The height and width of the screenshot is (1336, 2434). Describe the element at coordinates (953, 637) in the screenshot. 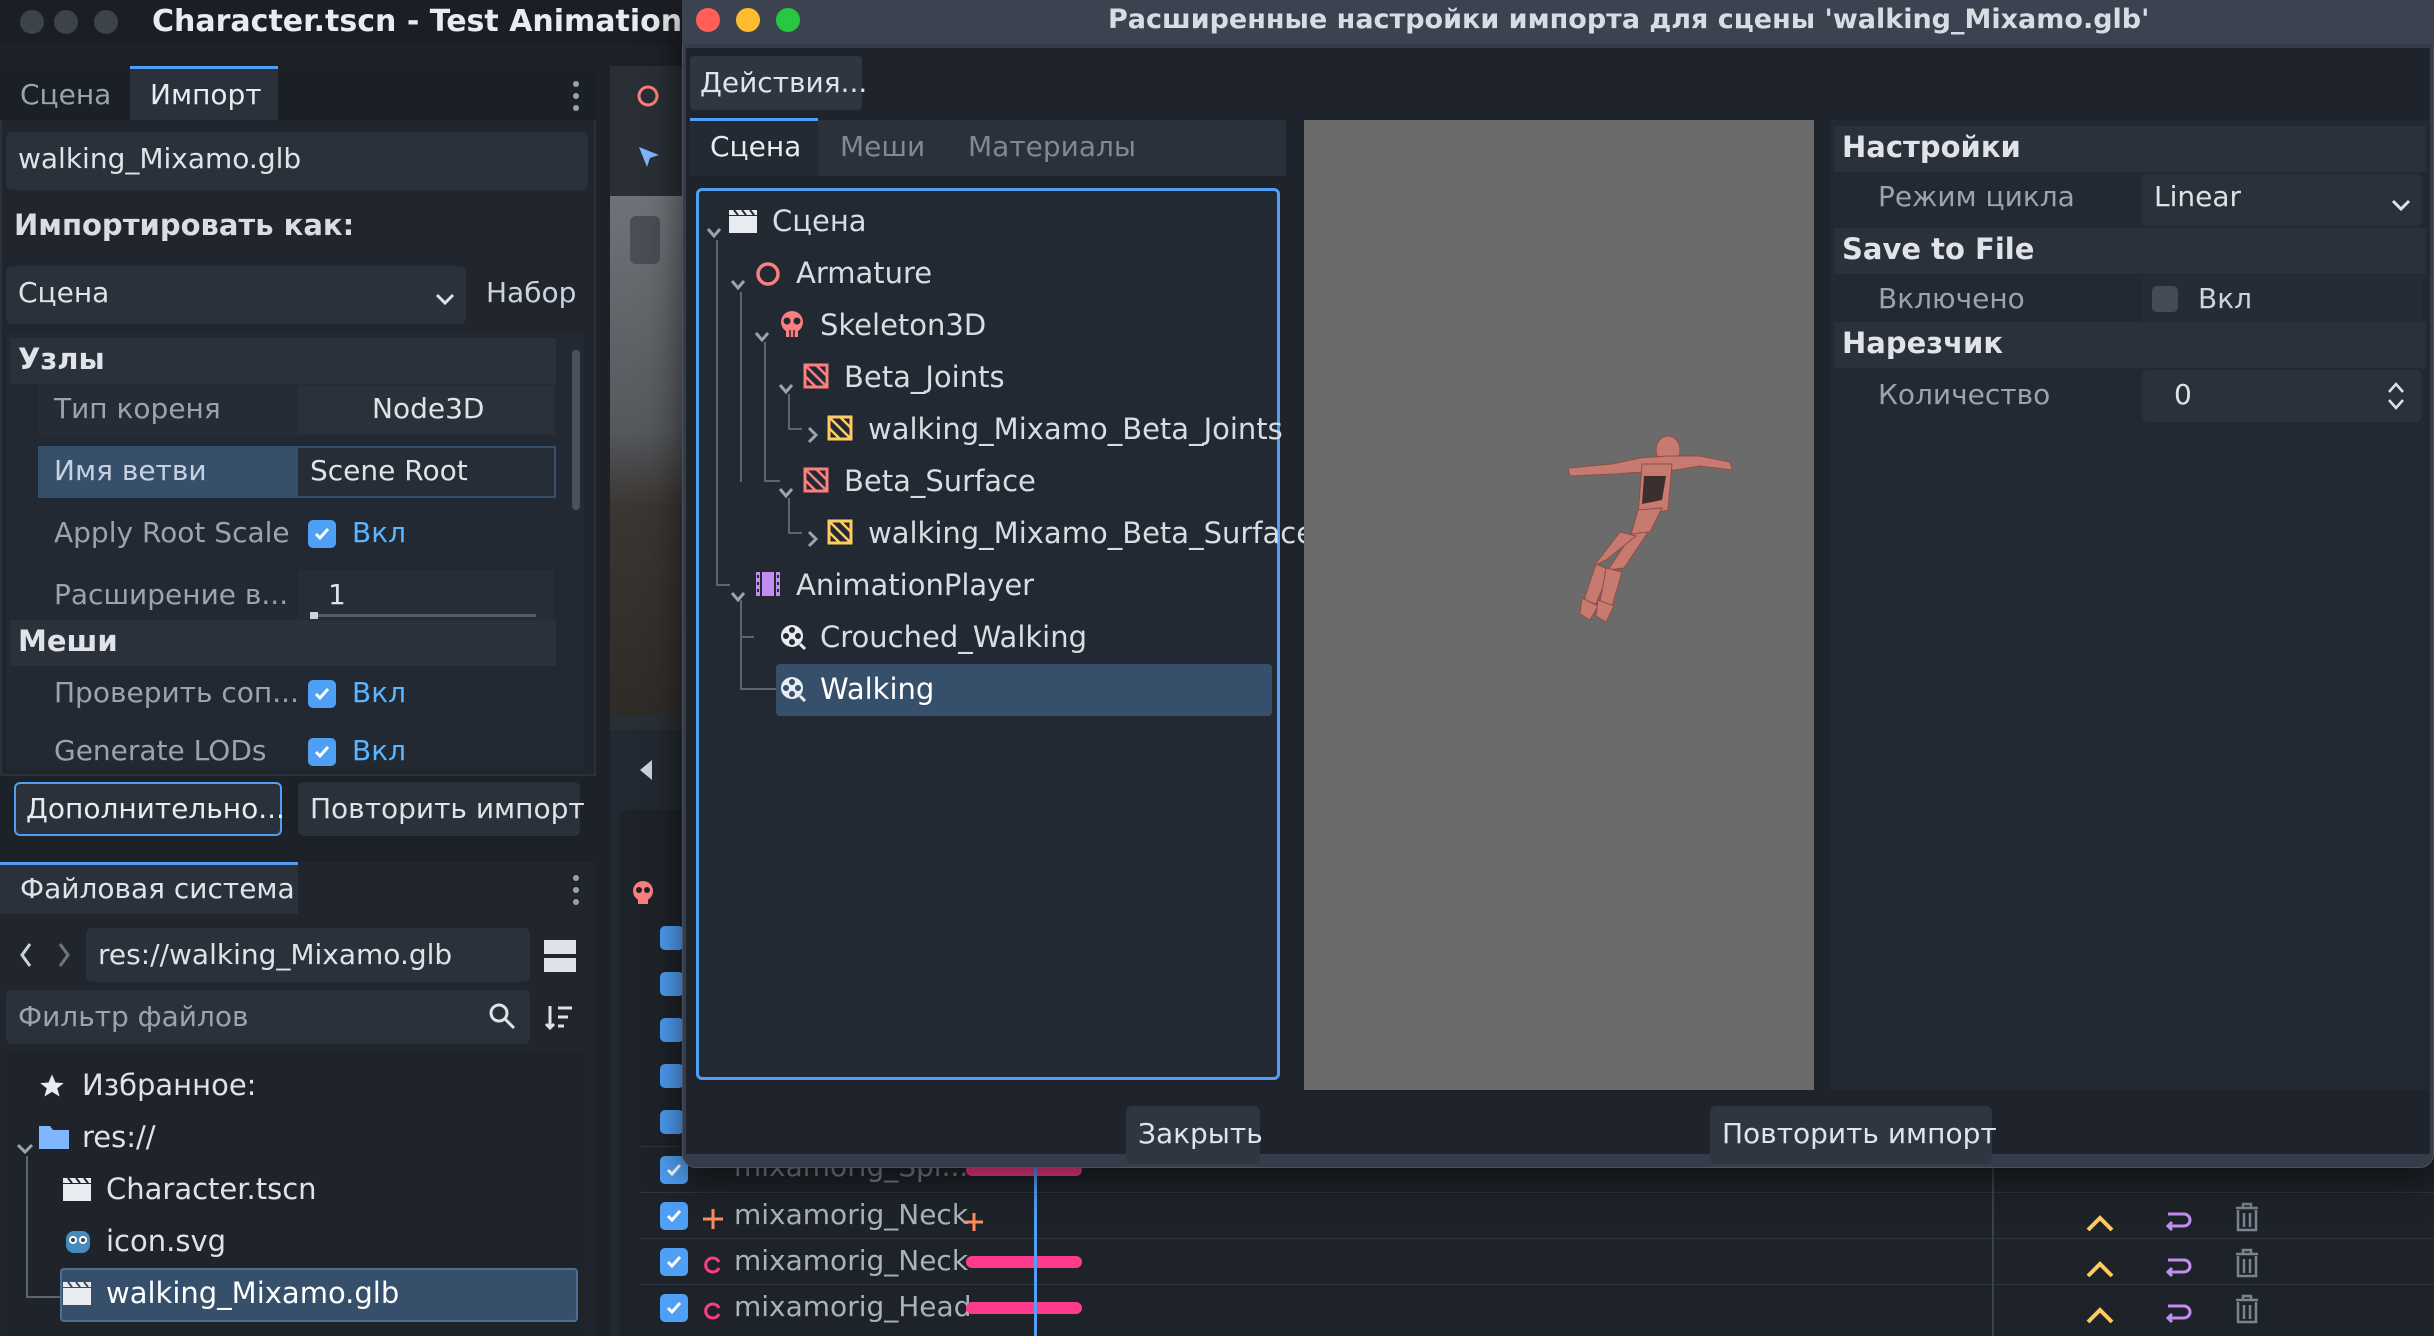

I see `tree-node-crouched-walking: Crouched_Walking` at that location.